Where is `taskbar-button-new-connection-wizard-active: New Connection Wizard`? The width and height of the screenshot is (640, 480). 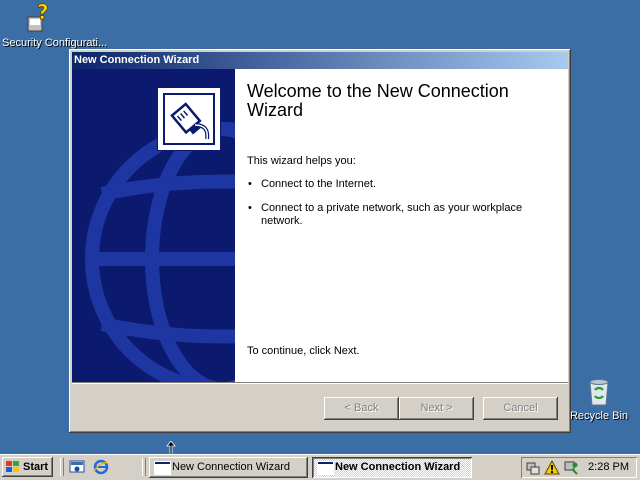
taskbar-button-new-connection-wizard-active: New Connection Wizard is located at coordinates (392, 467).